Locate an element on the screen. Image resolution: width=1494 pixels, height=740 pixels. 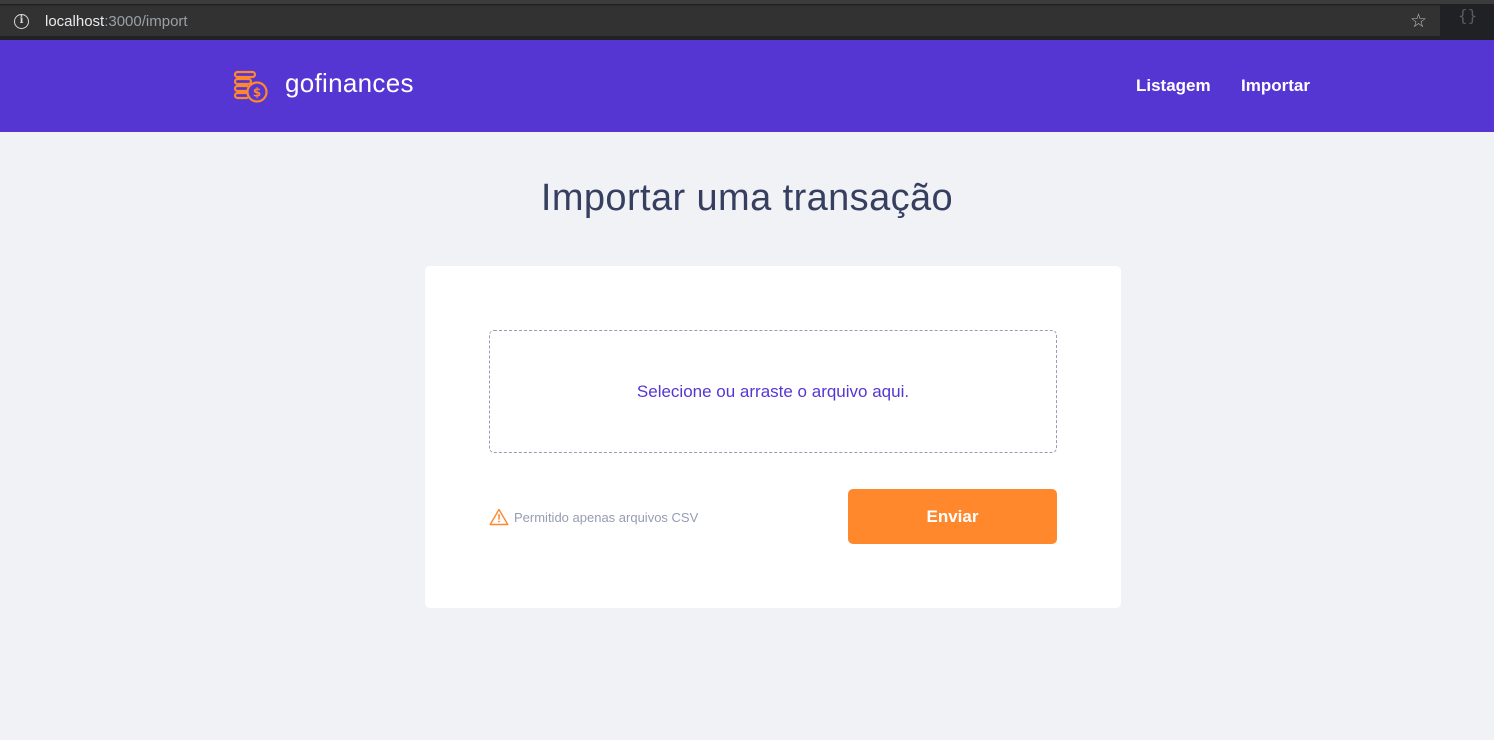
nav-link-importar: Importar is located at coordinates (1275, 86).